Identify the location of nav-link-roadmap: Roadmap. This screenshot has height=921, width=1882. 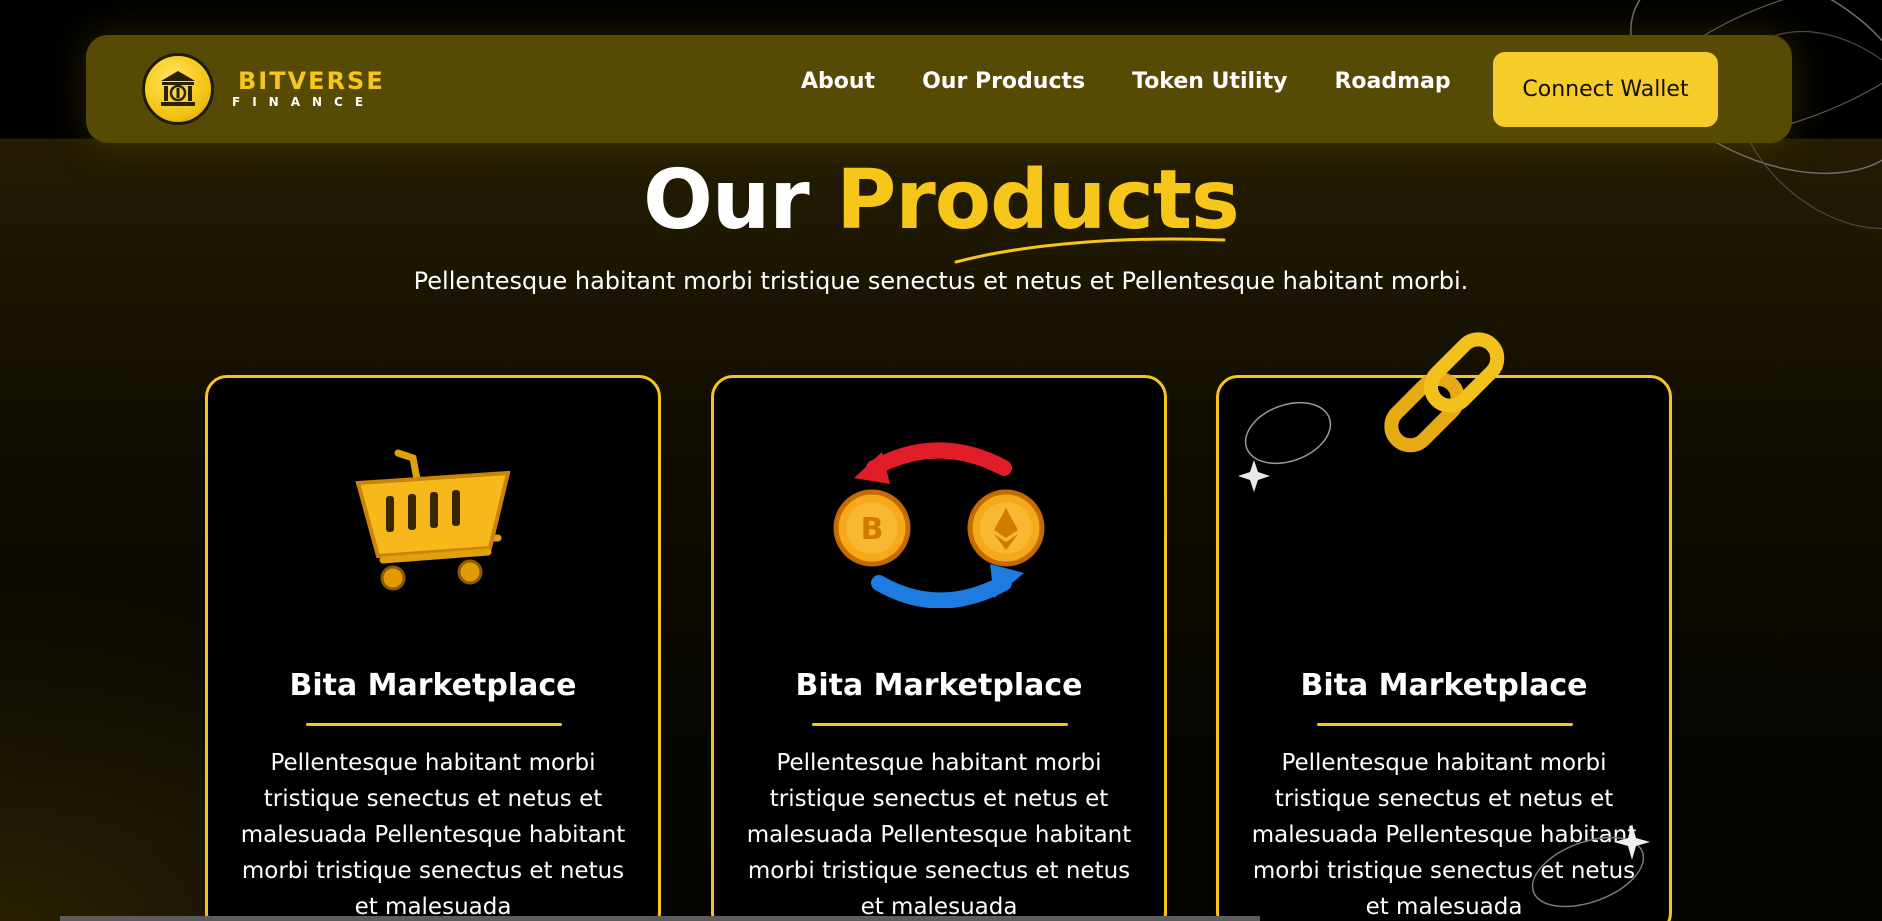
(1392, 82).